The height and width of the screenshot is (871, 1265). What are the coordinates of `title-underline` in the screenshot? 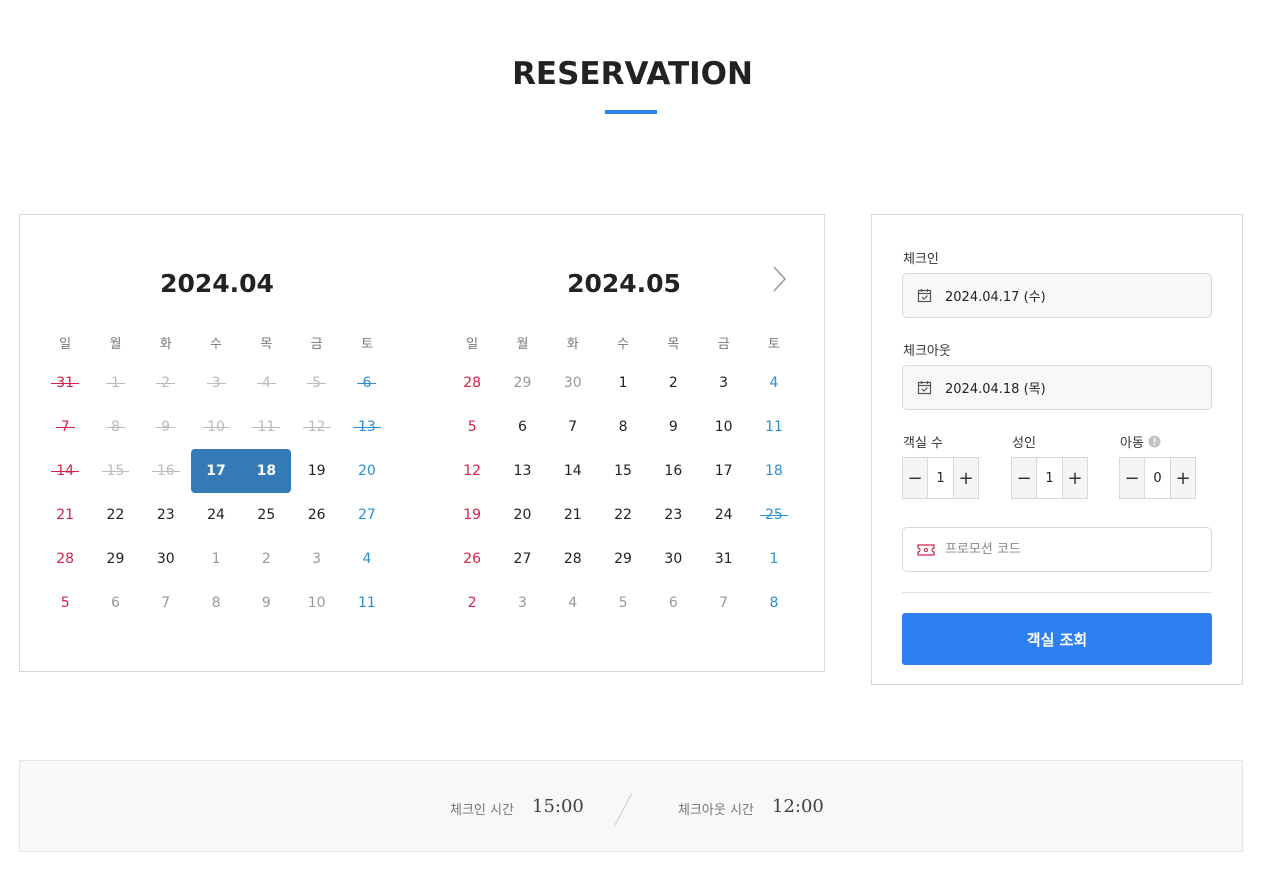 It's located at (631, 112).